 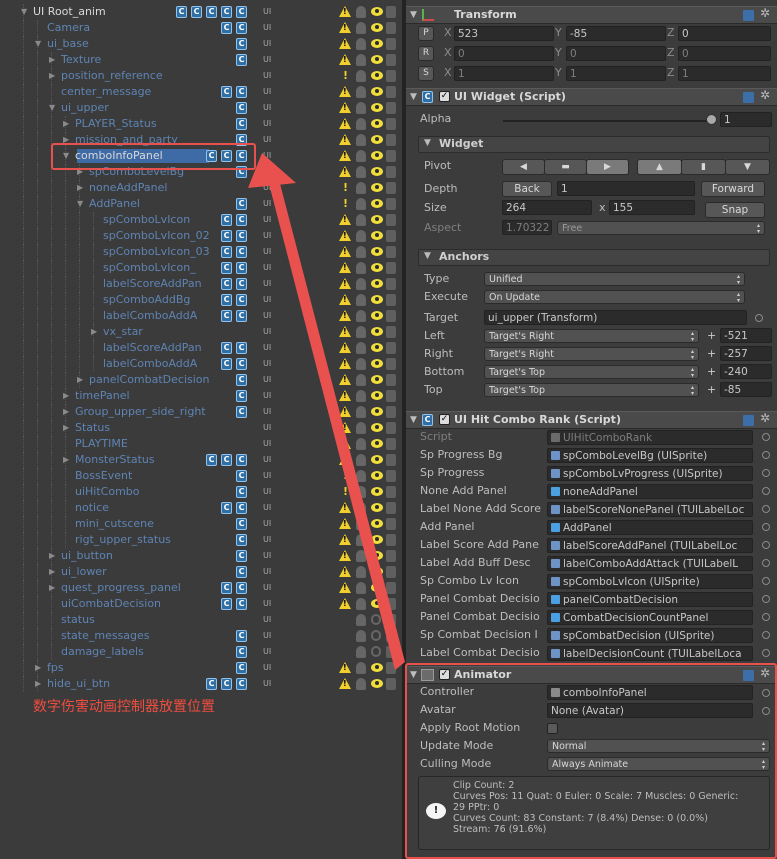 I want to click on annotation-arrow, so click(x=326, y=411).